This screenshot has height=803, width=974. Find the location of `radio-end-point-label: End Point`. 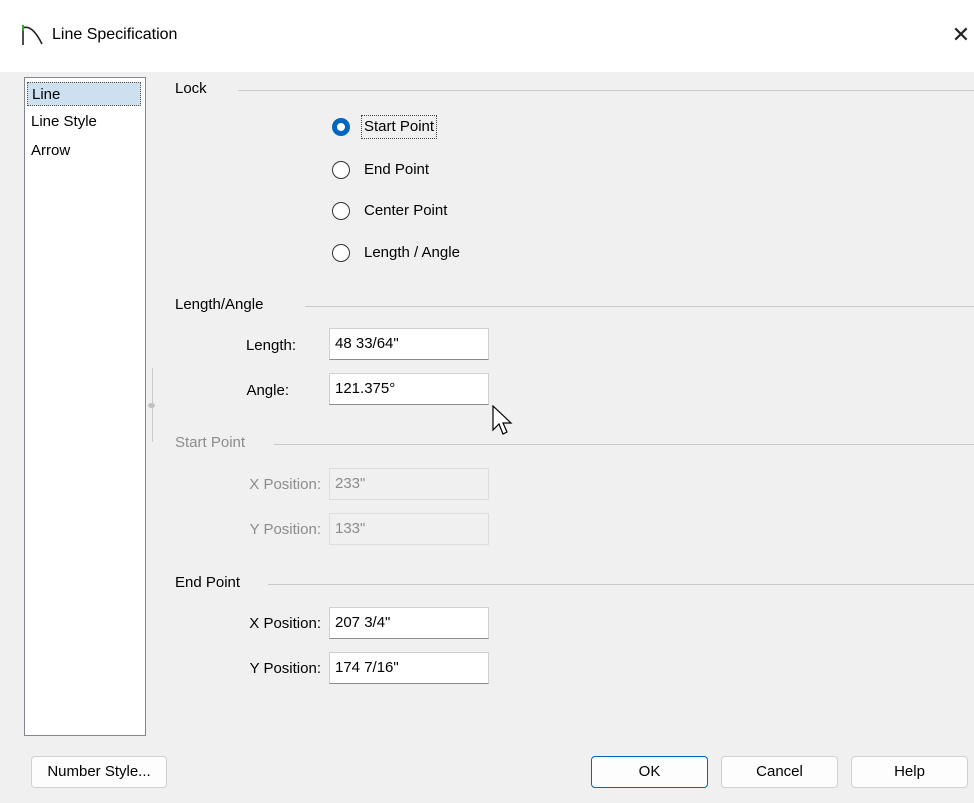

radio-end-point-label: End Point is located at coordinates (396, 170).